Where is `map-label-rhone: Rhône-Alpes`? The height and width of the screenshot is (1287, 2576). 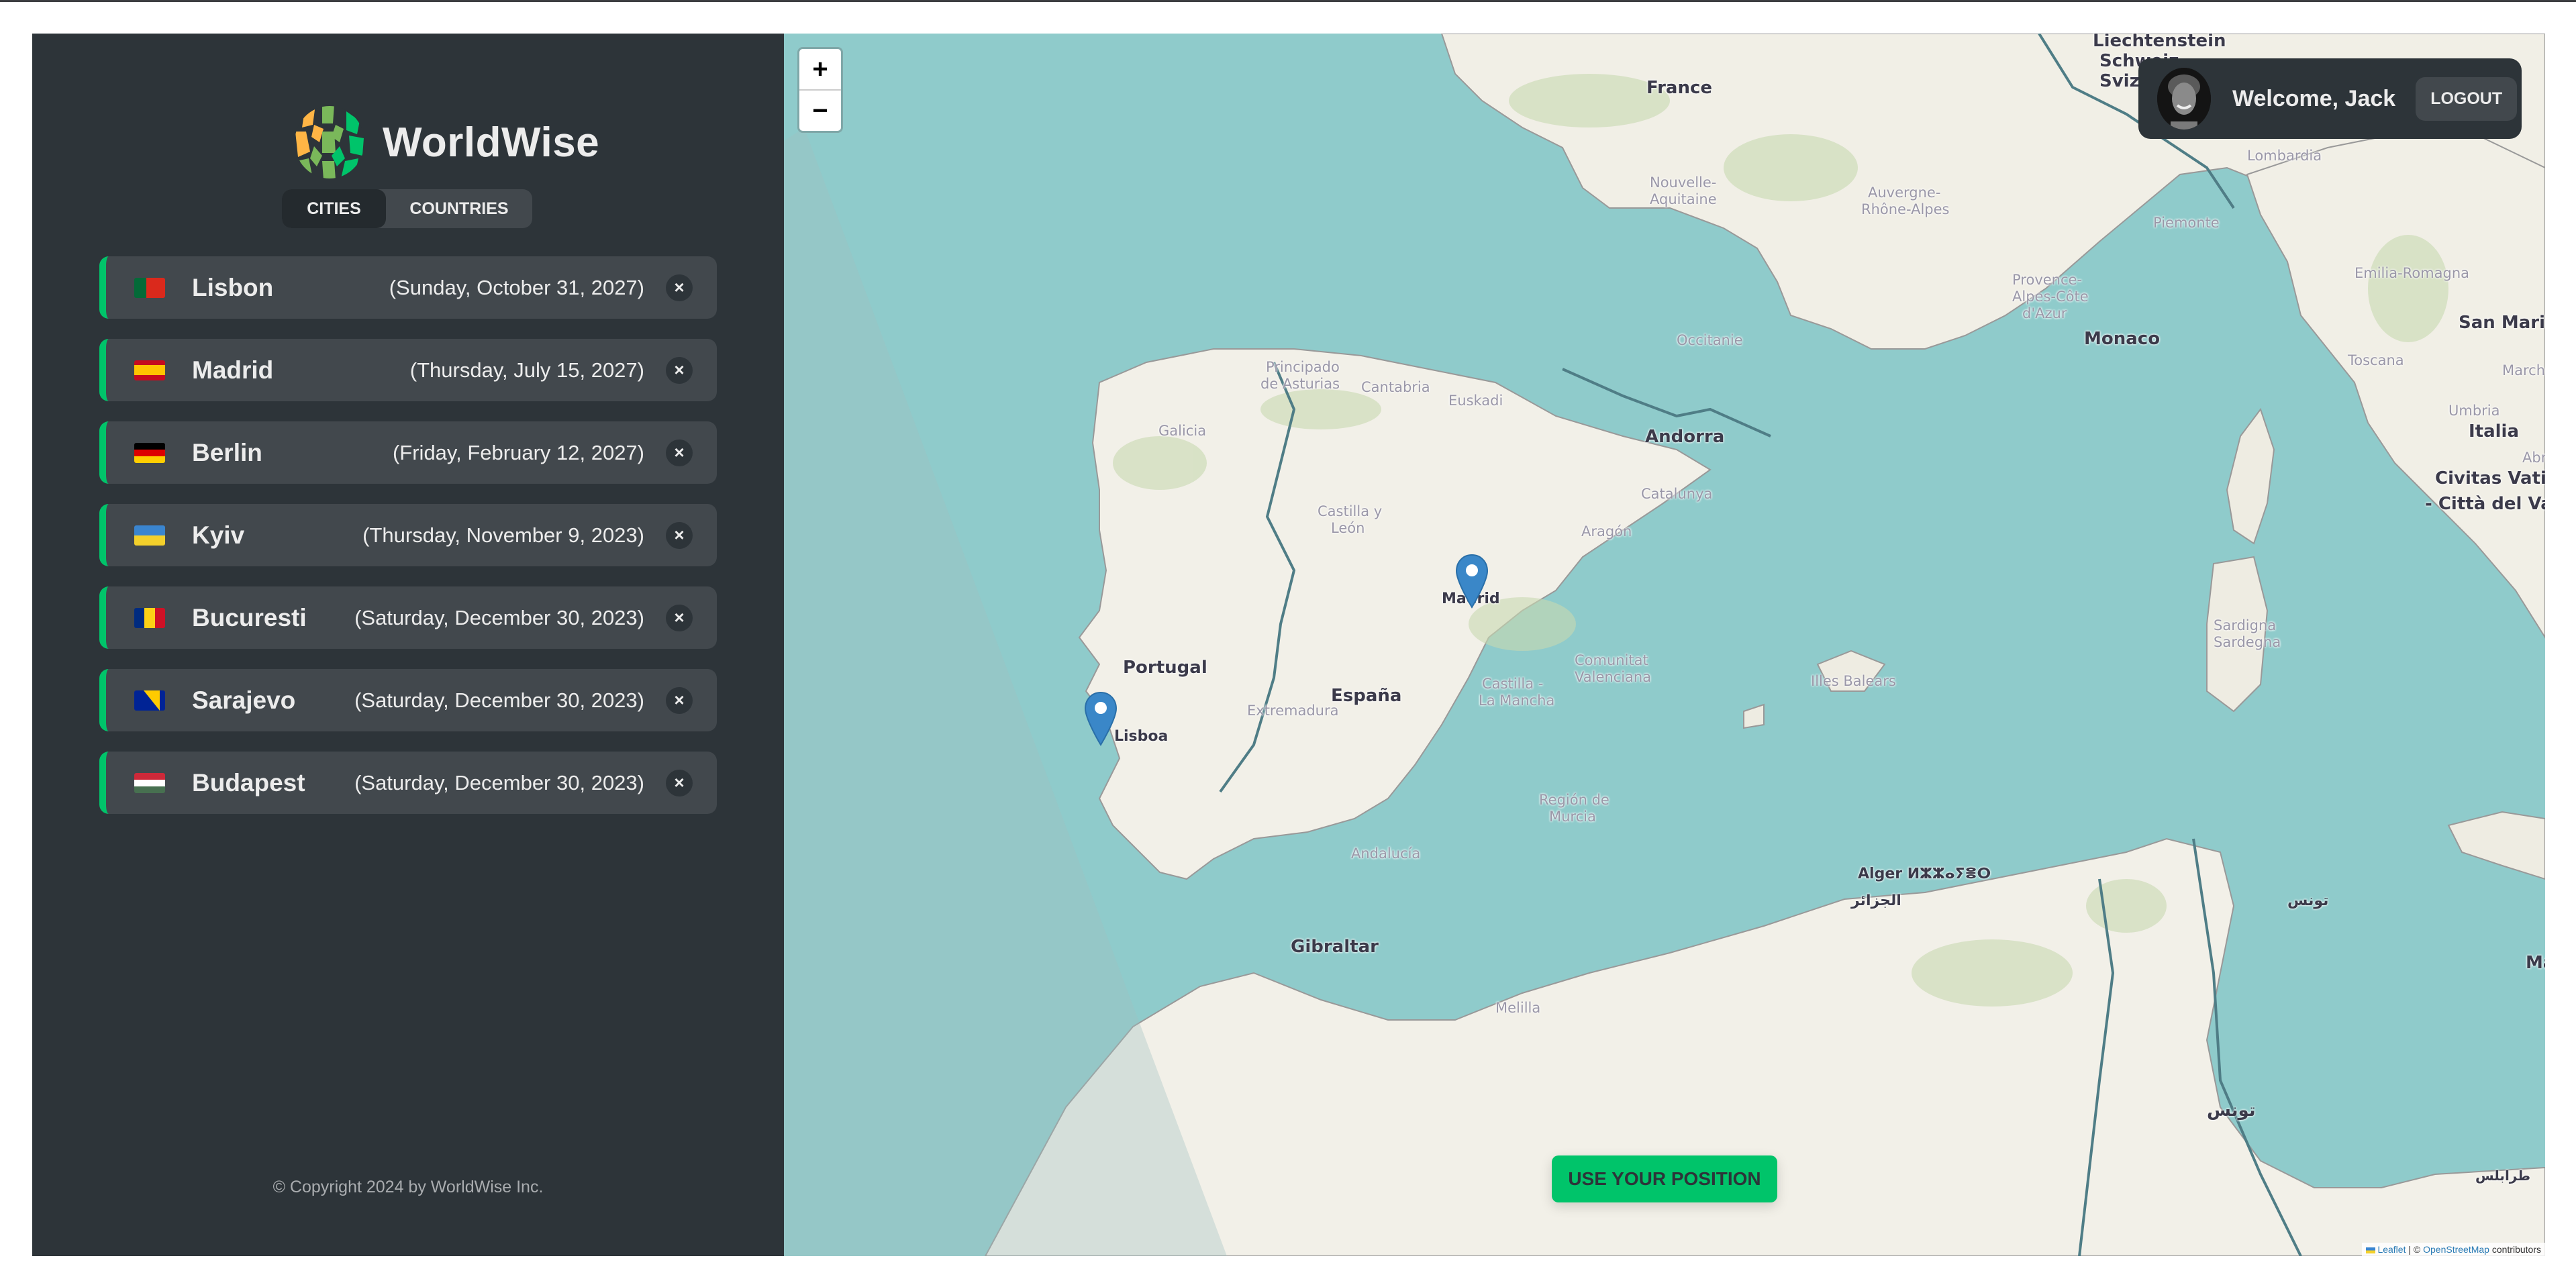 map-label-rhone: Rhône-Alpes is located at coordinates (1905, 209).